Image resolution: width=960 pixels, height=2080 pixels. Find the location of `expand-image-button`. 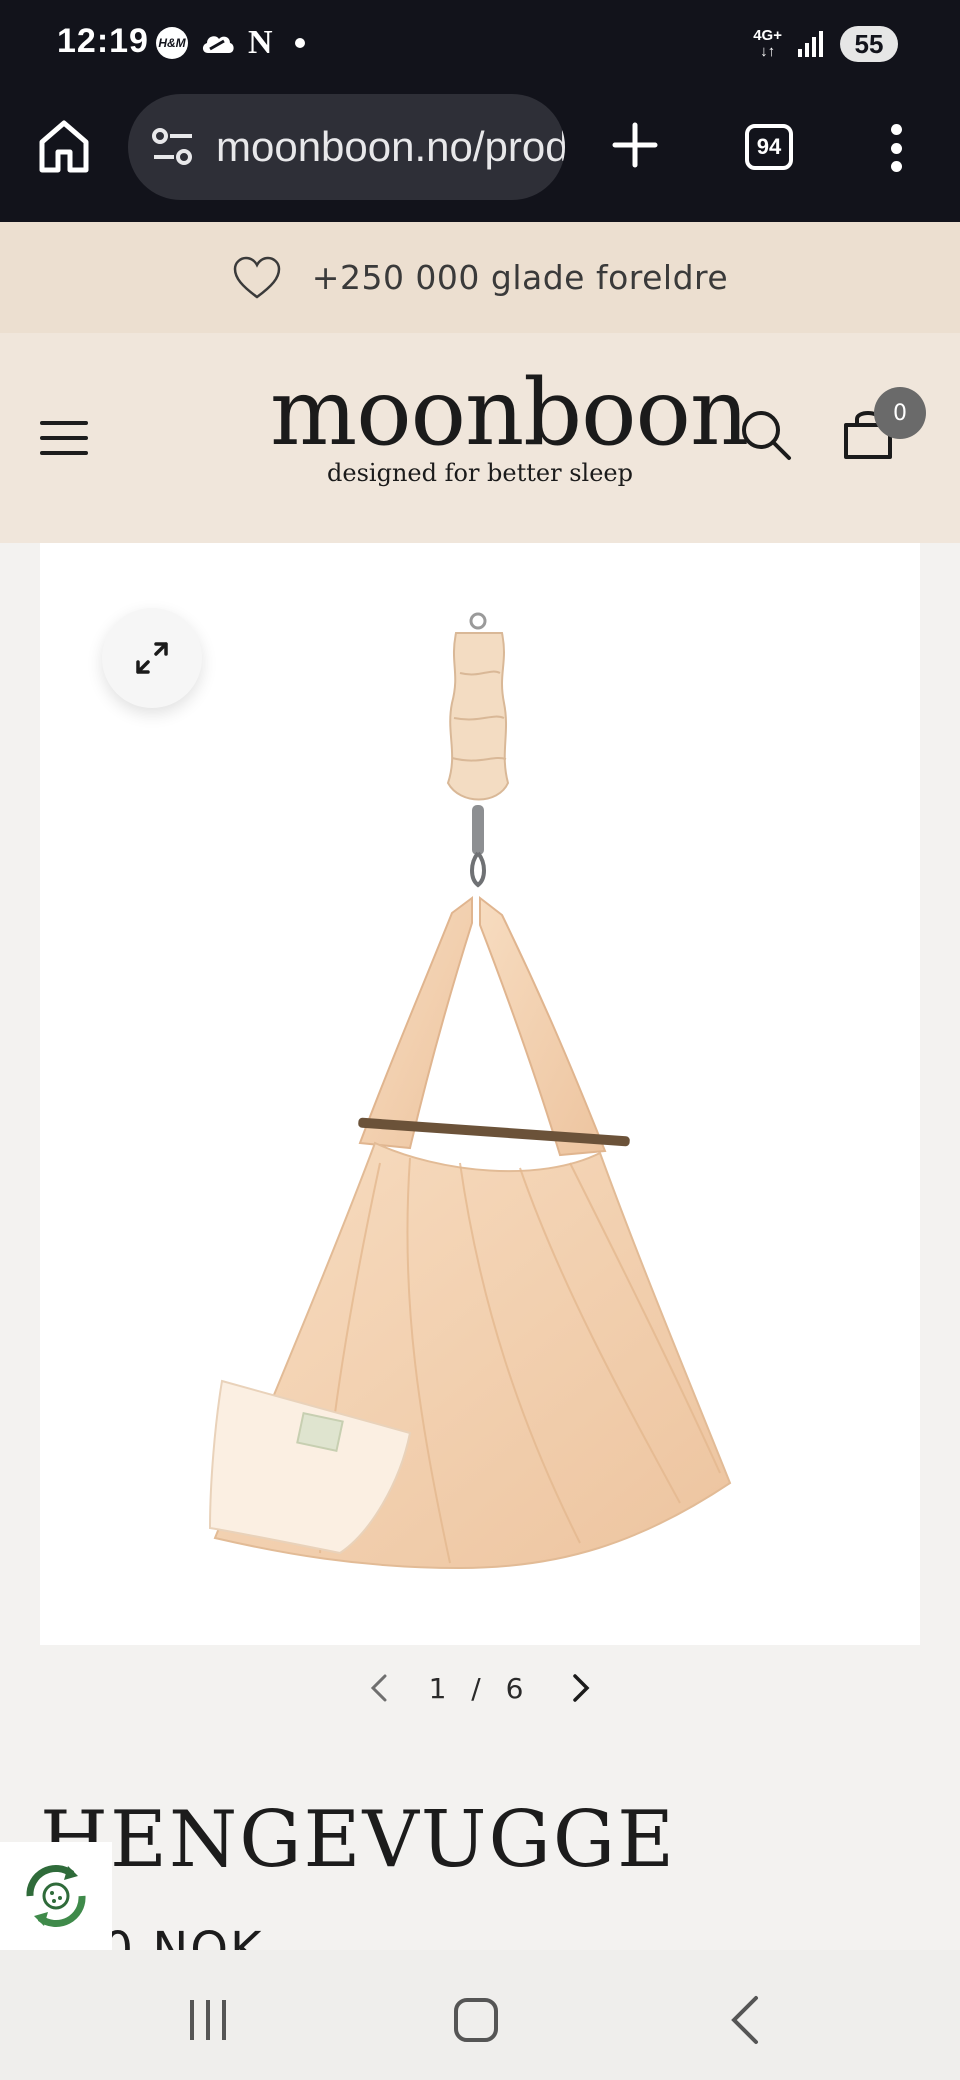

expand-image-button is located at coordinates (152, 658).